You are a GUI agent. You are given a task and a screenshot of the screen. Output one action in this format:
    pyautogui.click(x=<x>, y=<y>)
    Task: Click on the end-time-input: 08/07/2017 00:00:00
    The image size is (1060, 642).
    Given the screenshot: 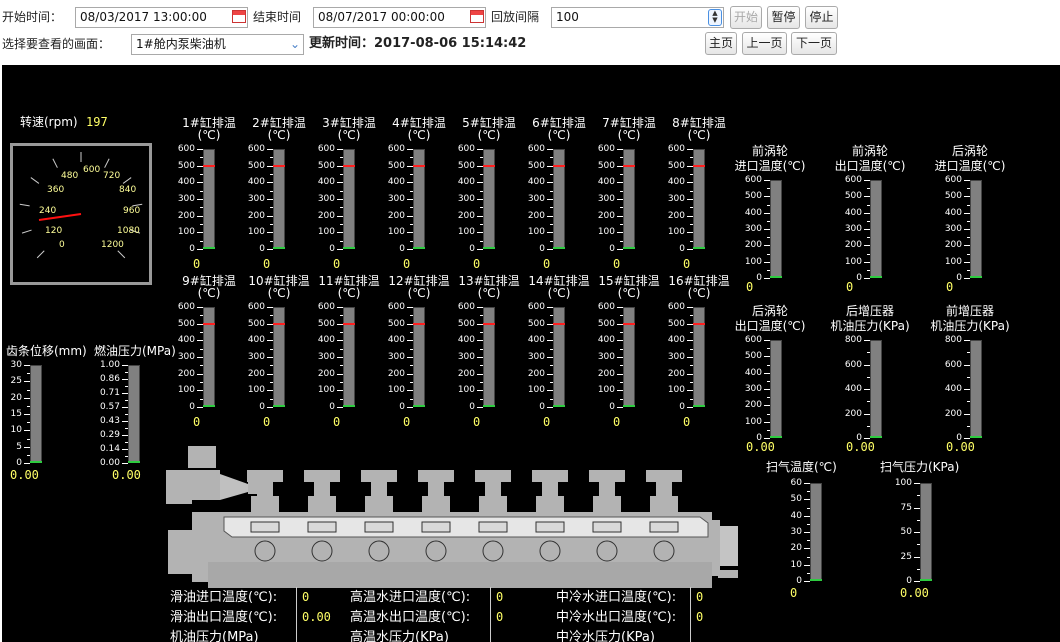 What is the action you would take?
    pyautogui.click(x=399, y=17)
    